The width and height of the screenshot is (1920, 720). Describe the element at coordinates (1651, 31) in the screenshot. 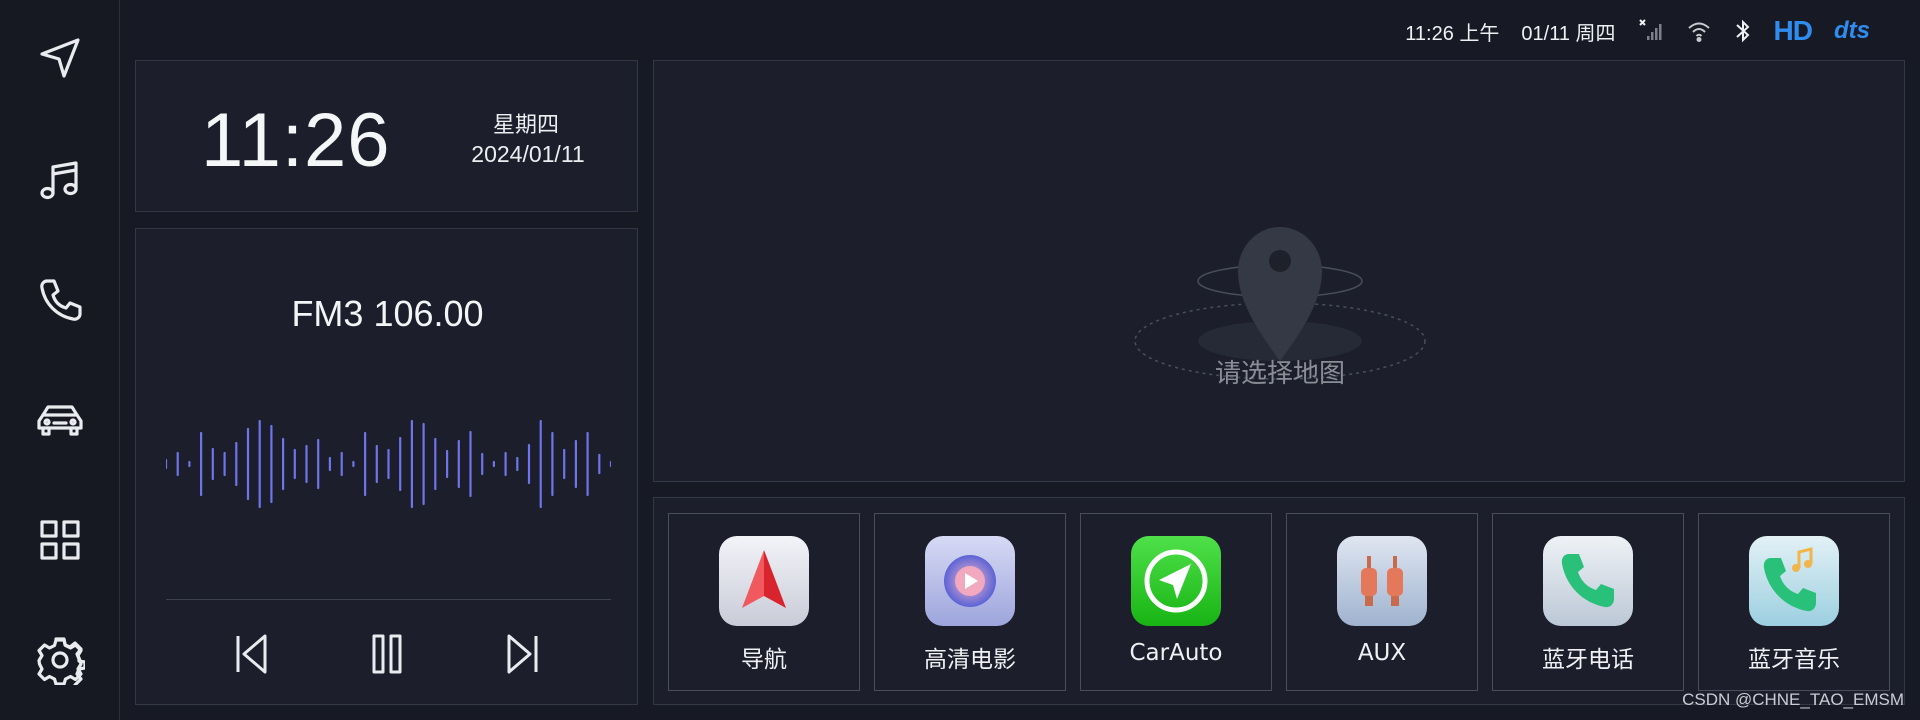

I see `cellular-signal-icon` at that location.